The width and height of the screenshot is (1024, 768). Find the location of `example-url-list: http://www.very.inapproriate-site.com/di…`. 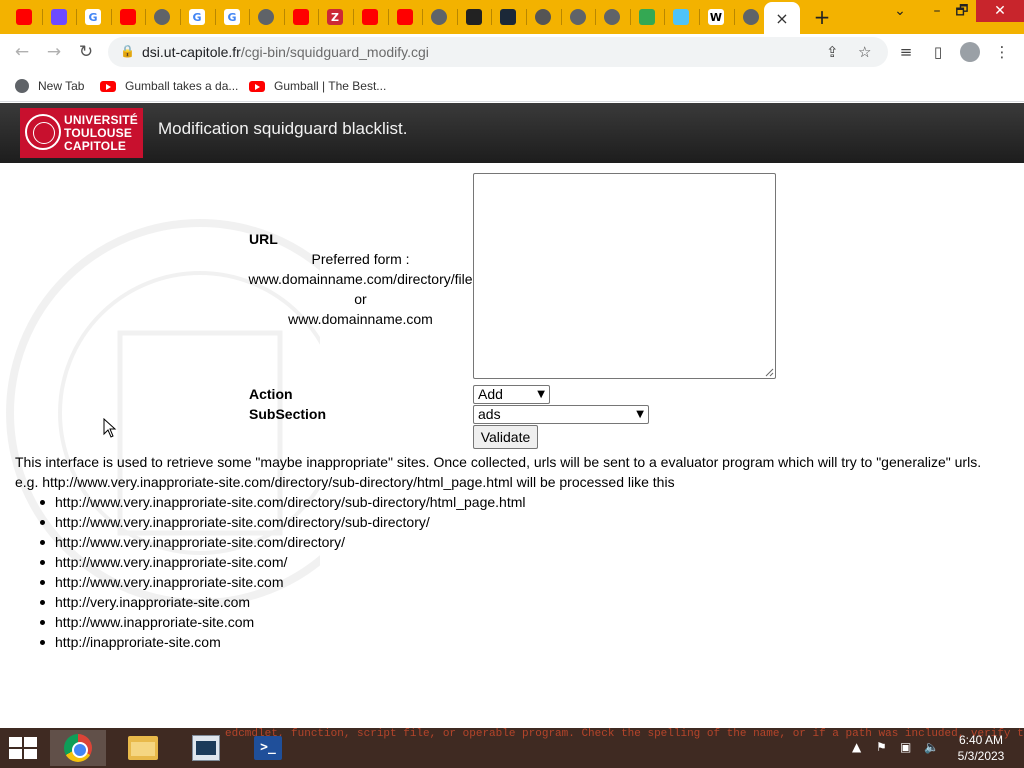

example-url-list: http://www.very.inapproriate-site.com/di… is located at coordinates (282, 572).